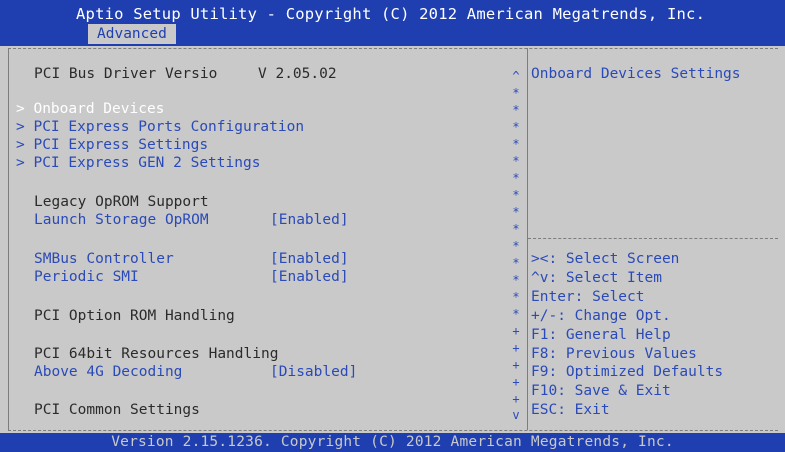  Describe the element at coordinates (112, 145) in the screenshot. I see `menu-item-pci-express-settings: > PCI Express Settings` at that location.